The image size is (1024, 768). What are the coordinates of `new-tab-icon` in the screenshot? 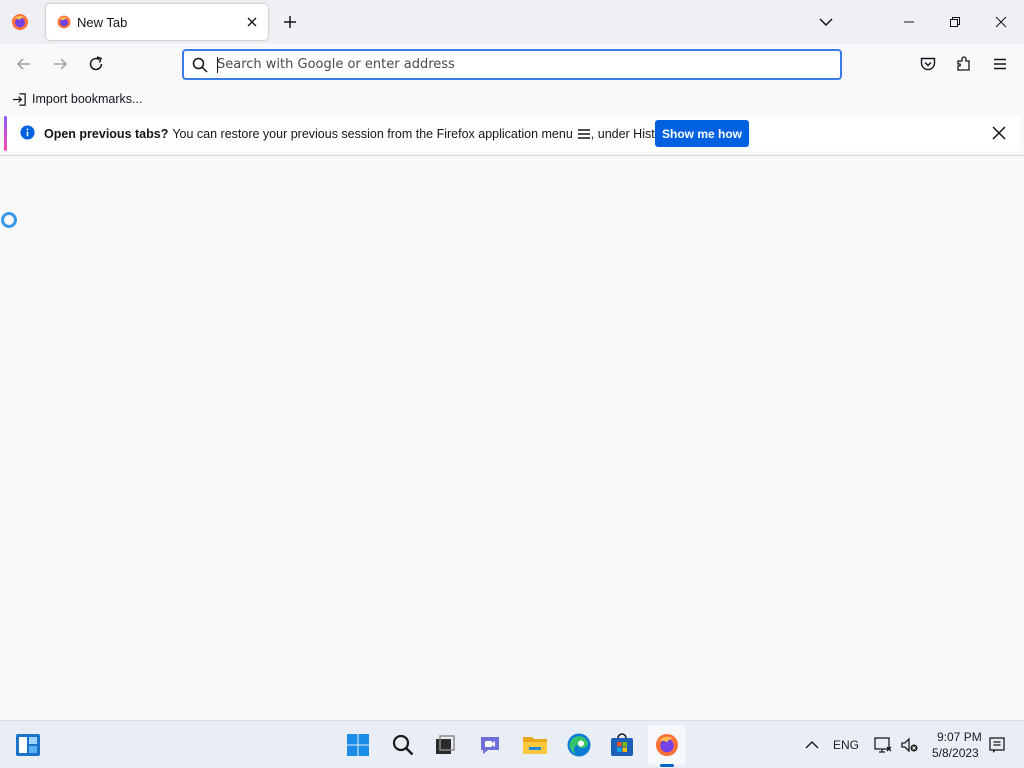 It's located at (290, 22).